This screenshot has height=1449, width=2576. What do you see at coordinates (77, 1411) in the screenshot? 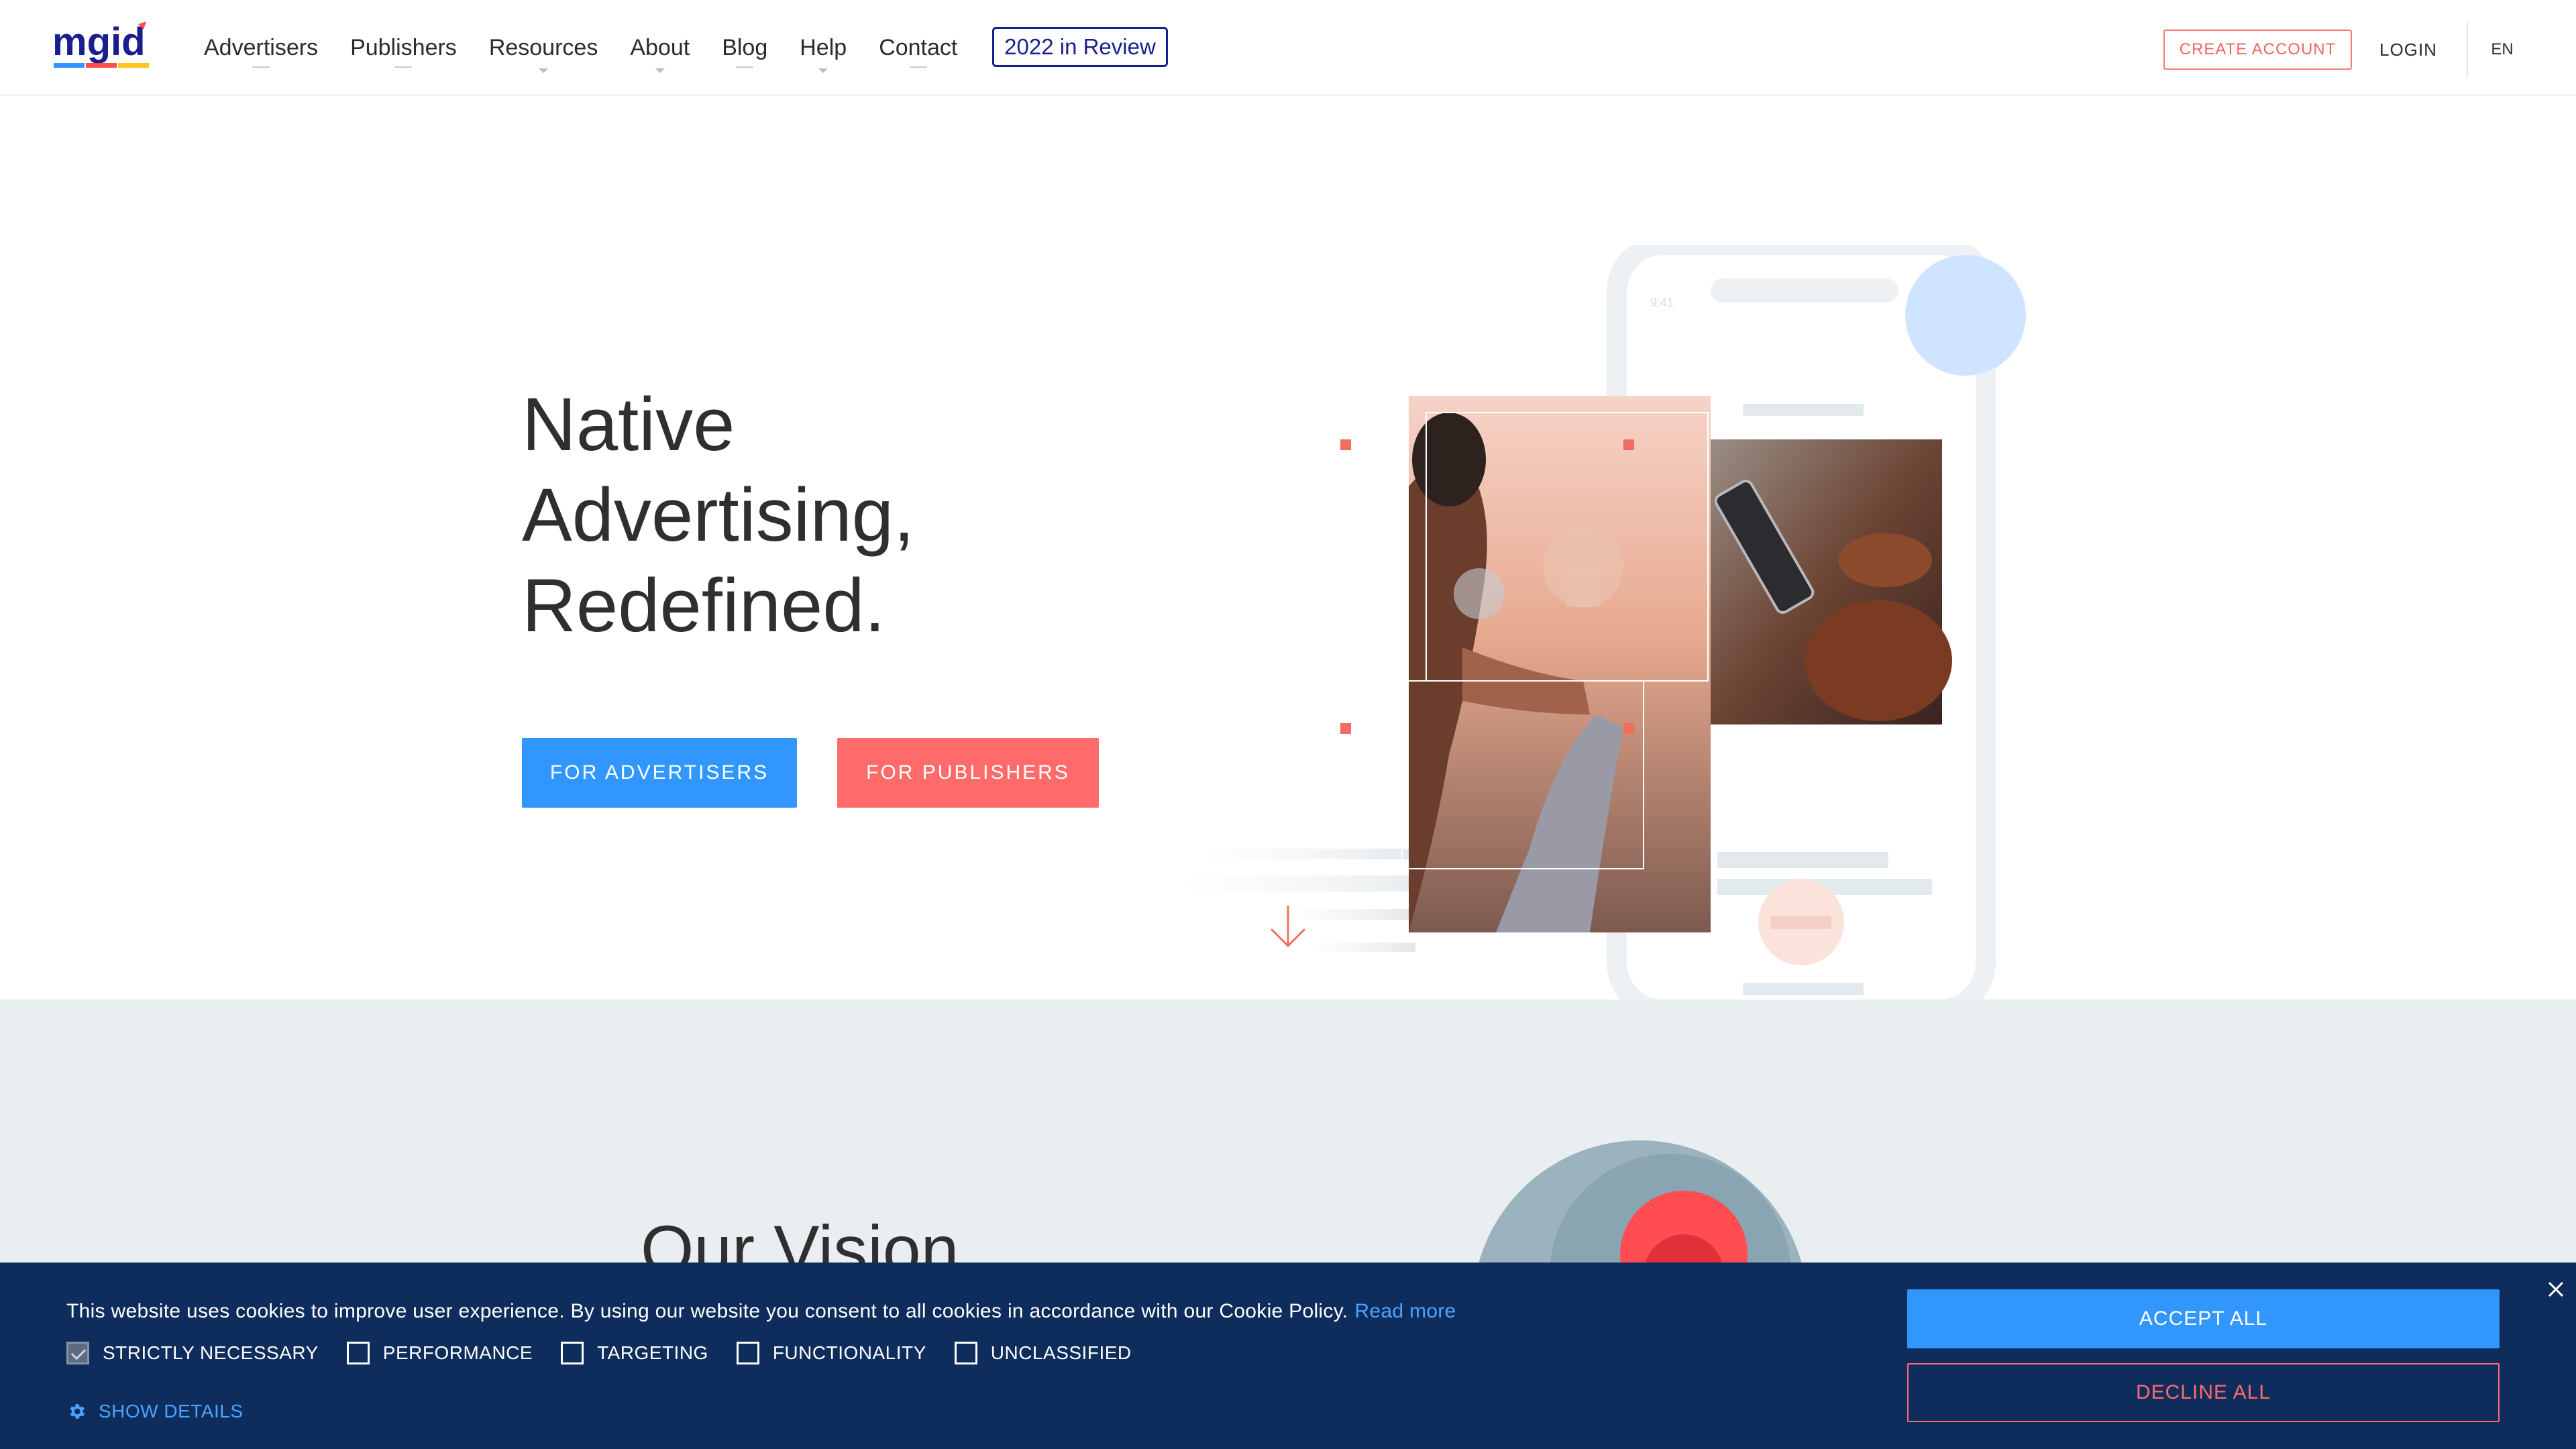
I see `gear-icon` at bounding box center [77, 1411].